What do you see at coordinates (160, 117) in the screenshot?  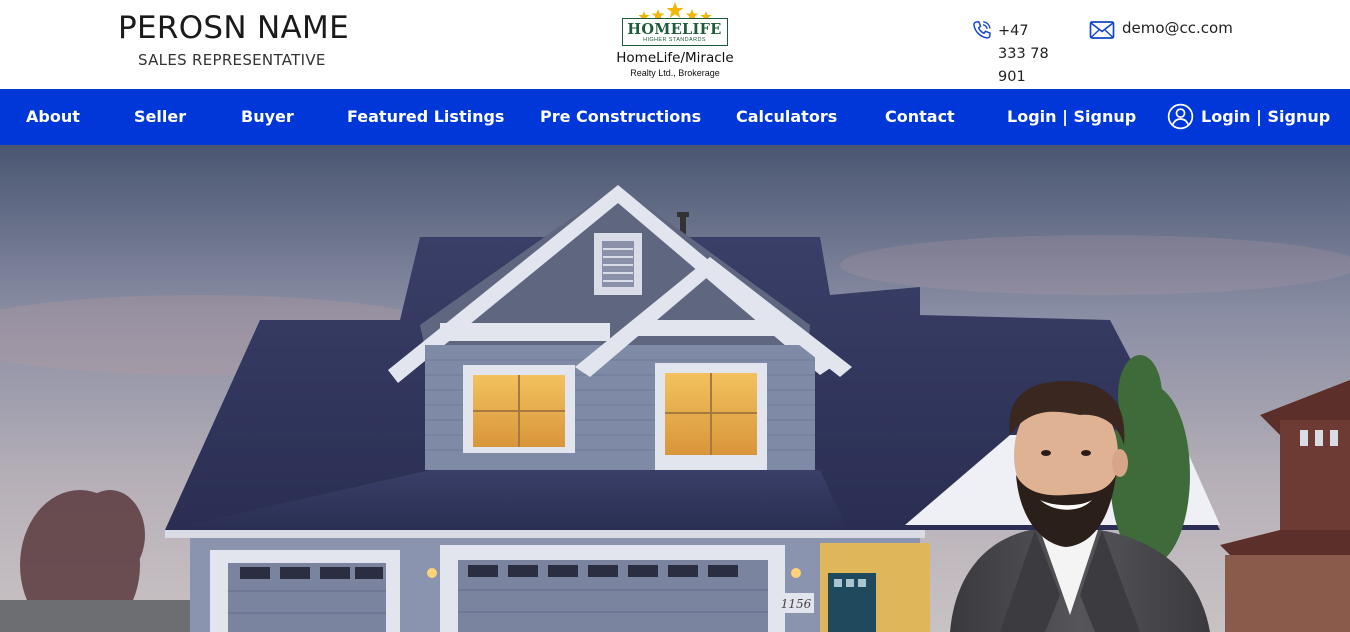 I see `nav-seller: Seller` at bounding box center [160, 117].